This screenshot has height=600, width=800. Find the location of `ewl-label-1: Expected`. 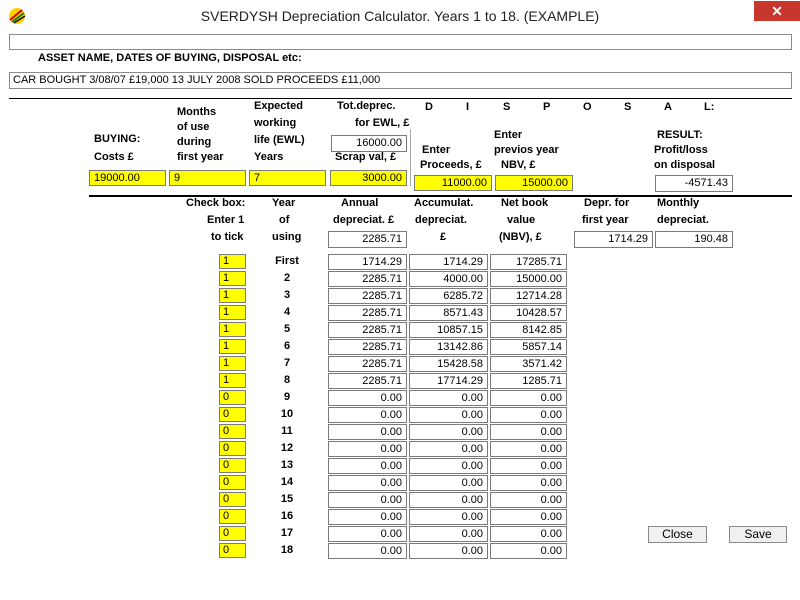

ewl-label-1: Expected is located at coordinates (278, 106).